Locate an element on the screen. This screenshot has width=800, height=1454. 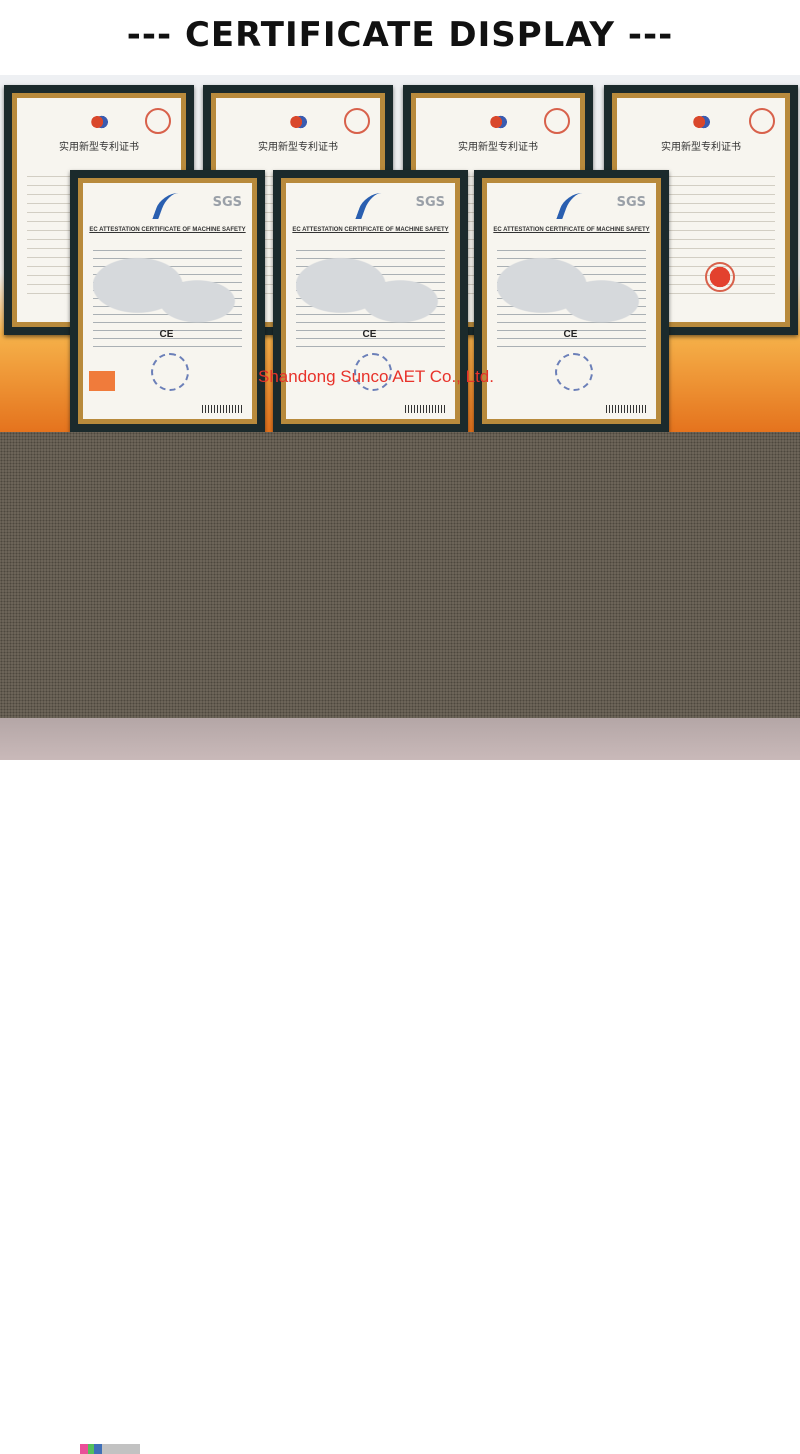
pixel-artifact is located at coordinates (110, 1449).